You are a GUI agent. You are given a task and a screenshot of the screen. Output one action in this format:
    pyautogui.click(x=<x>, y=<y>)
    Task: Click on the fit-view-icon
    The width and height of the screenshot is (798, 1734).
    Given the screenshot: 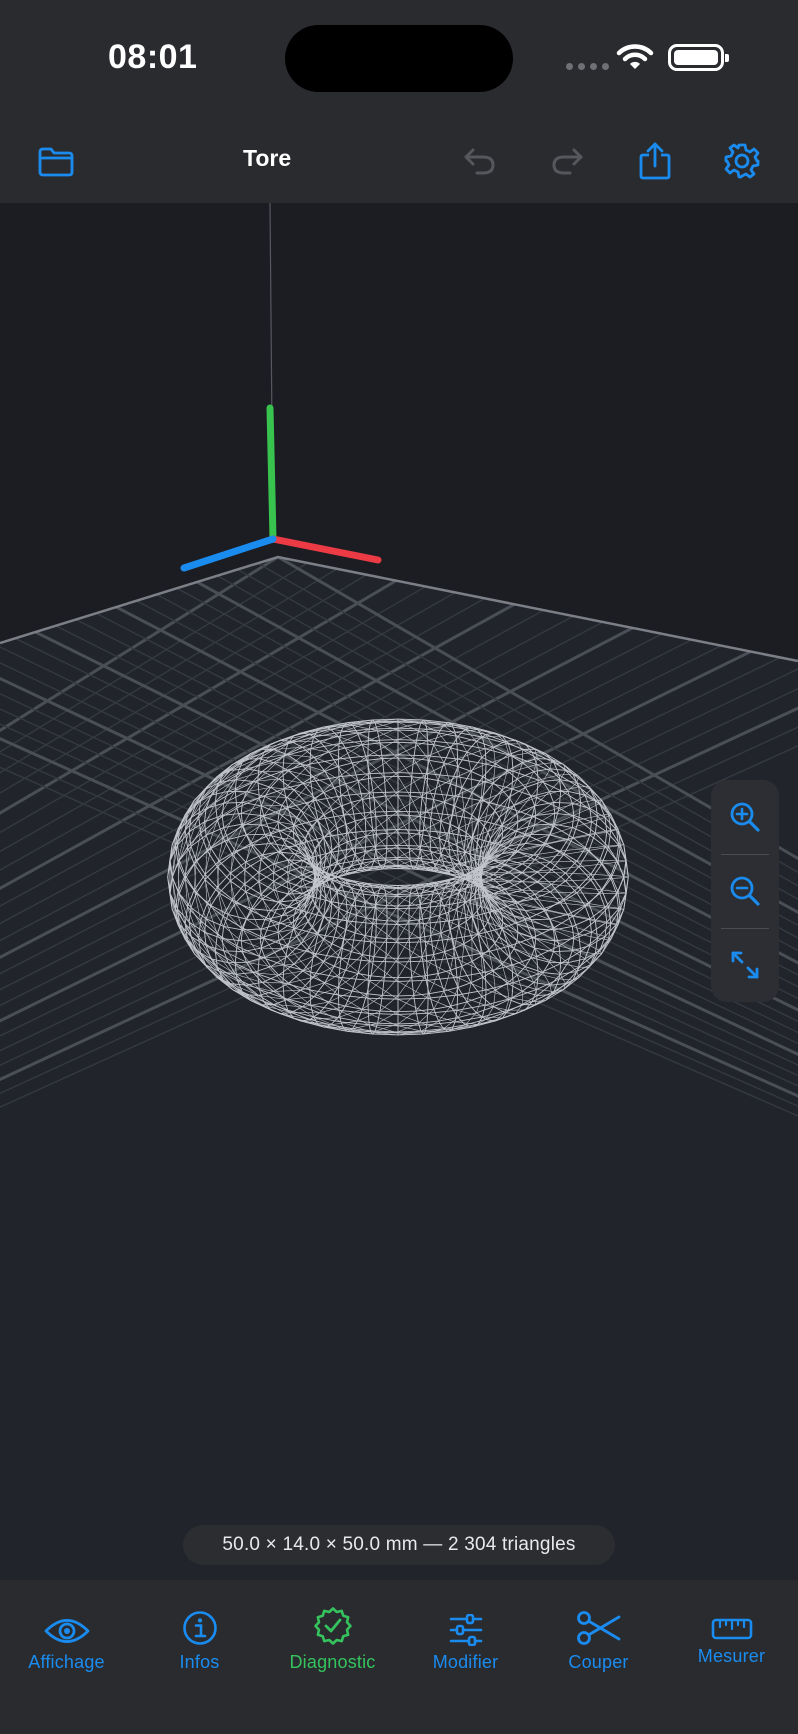 What is the action you would take?
    pyautogui.click(x=745, y=965)
    